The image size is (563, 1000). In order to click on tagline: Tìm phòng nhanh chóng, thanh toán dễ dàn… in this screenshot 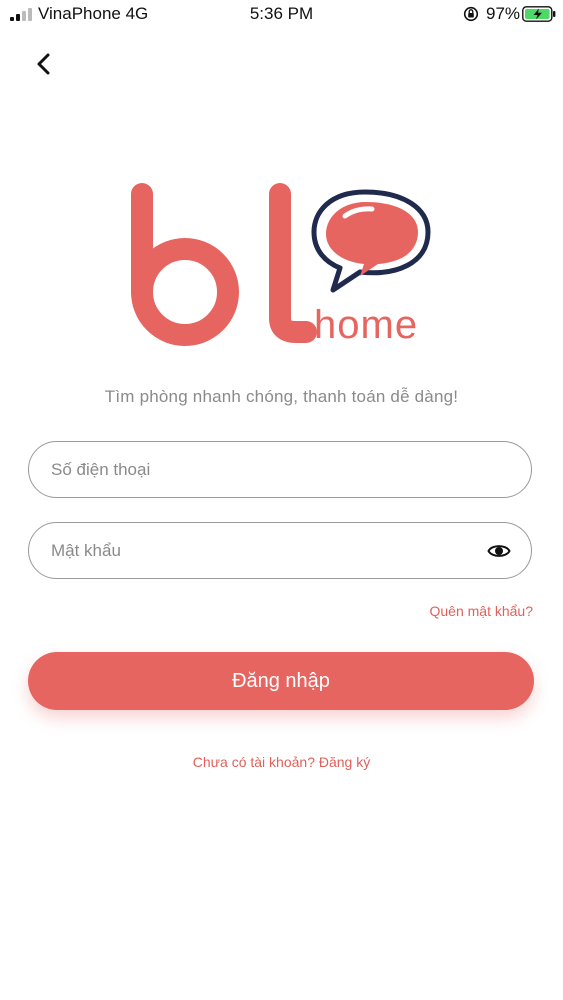, I will do `click(281, 396)`.